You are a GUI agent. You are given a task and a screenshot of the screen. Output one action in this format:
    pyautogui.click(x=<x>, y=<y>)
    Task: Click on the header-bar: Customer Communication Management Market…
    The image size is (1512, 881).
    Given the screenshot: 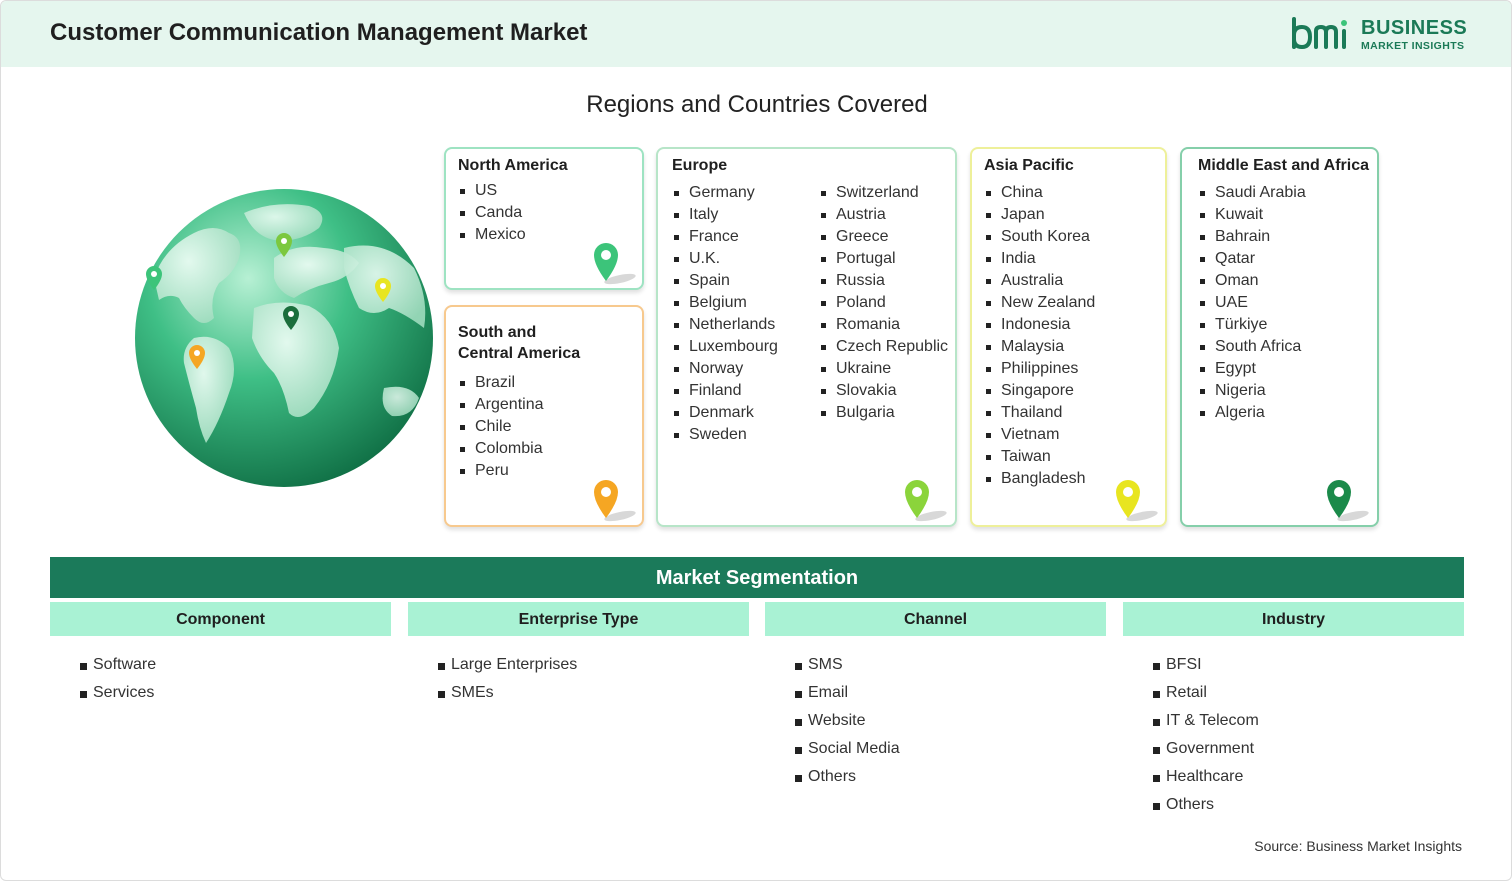 What is the action you would take?
    pyautogui.click(x=756, y=34)
    